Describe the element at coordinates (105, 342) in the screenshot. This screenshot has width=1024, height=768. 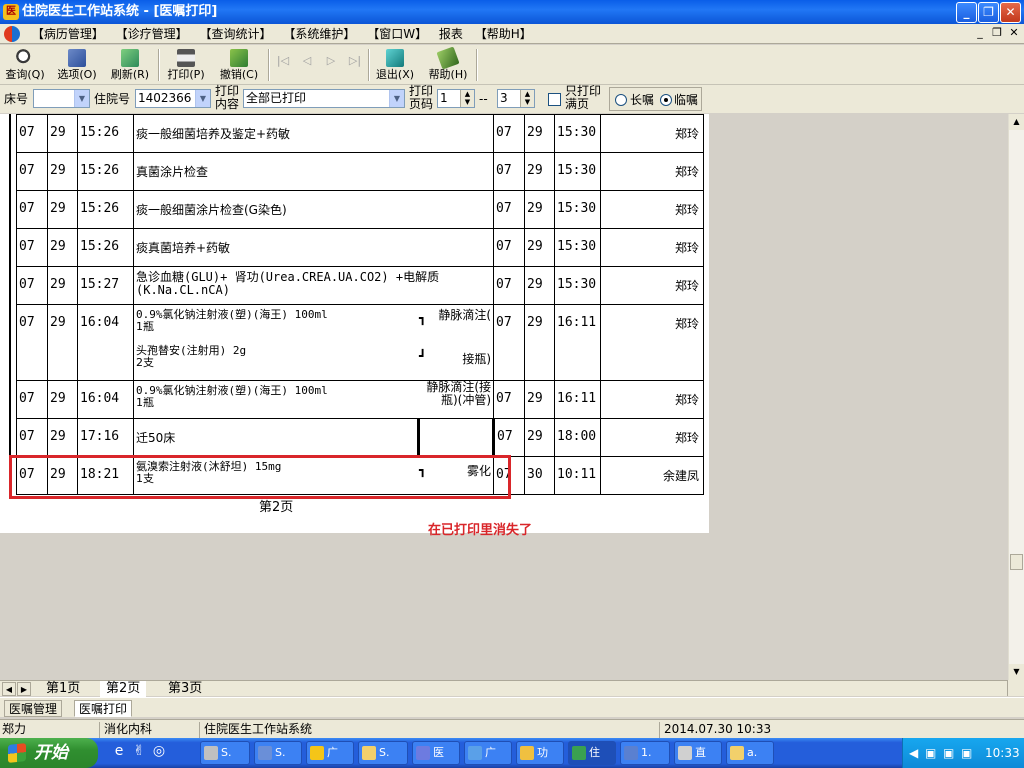
I see `order-time: 16:04` at that location.